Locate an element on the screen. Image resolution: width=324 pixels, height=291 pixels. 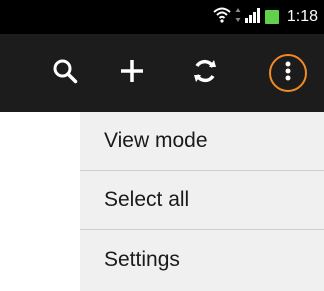
menu-item-select-all: Select all is located at coordinates (202, 199).